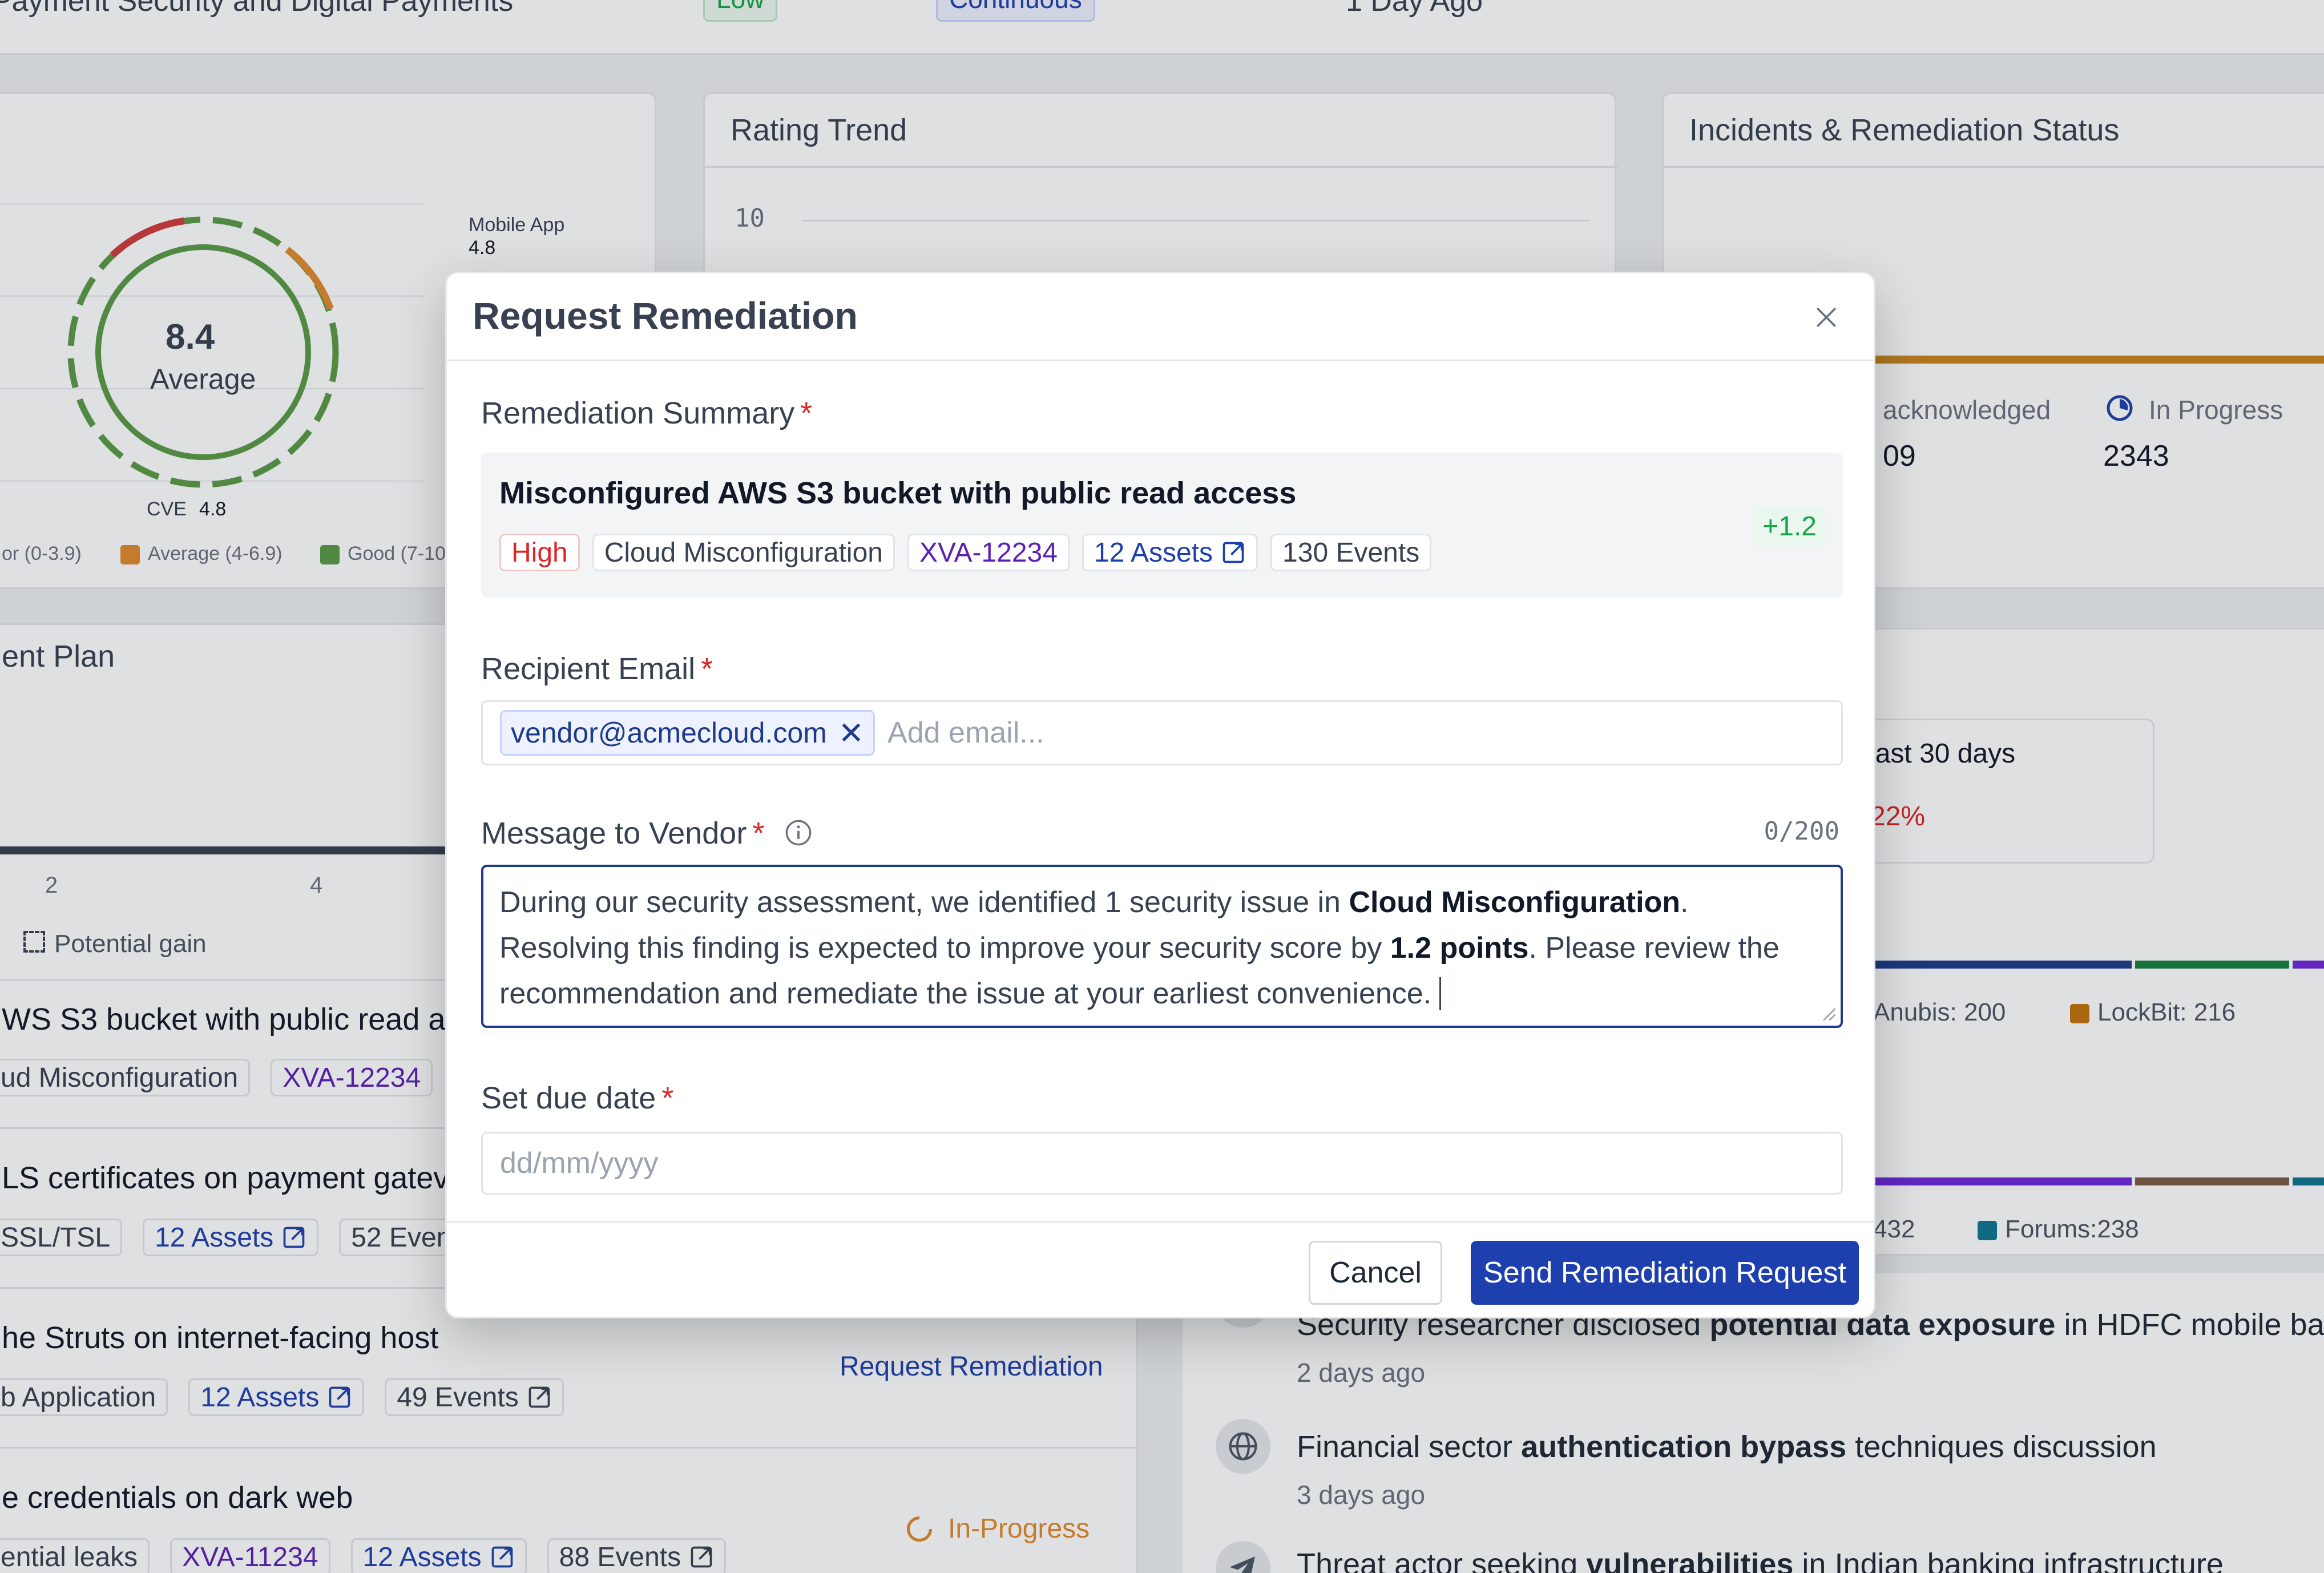 This screenshot has height=1573, width=2324. I want to click on modal-header: Request Remediation, so click(1160, 317).